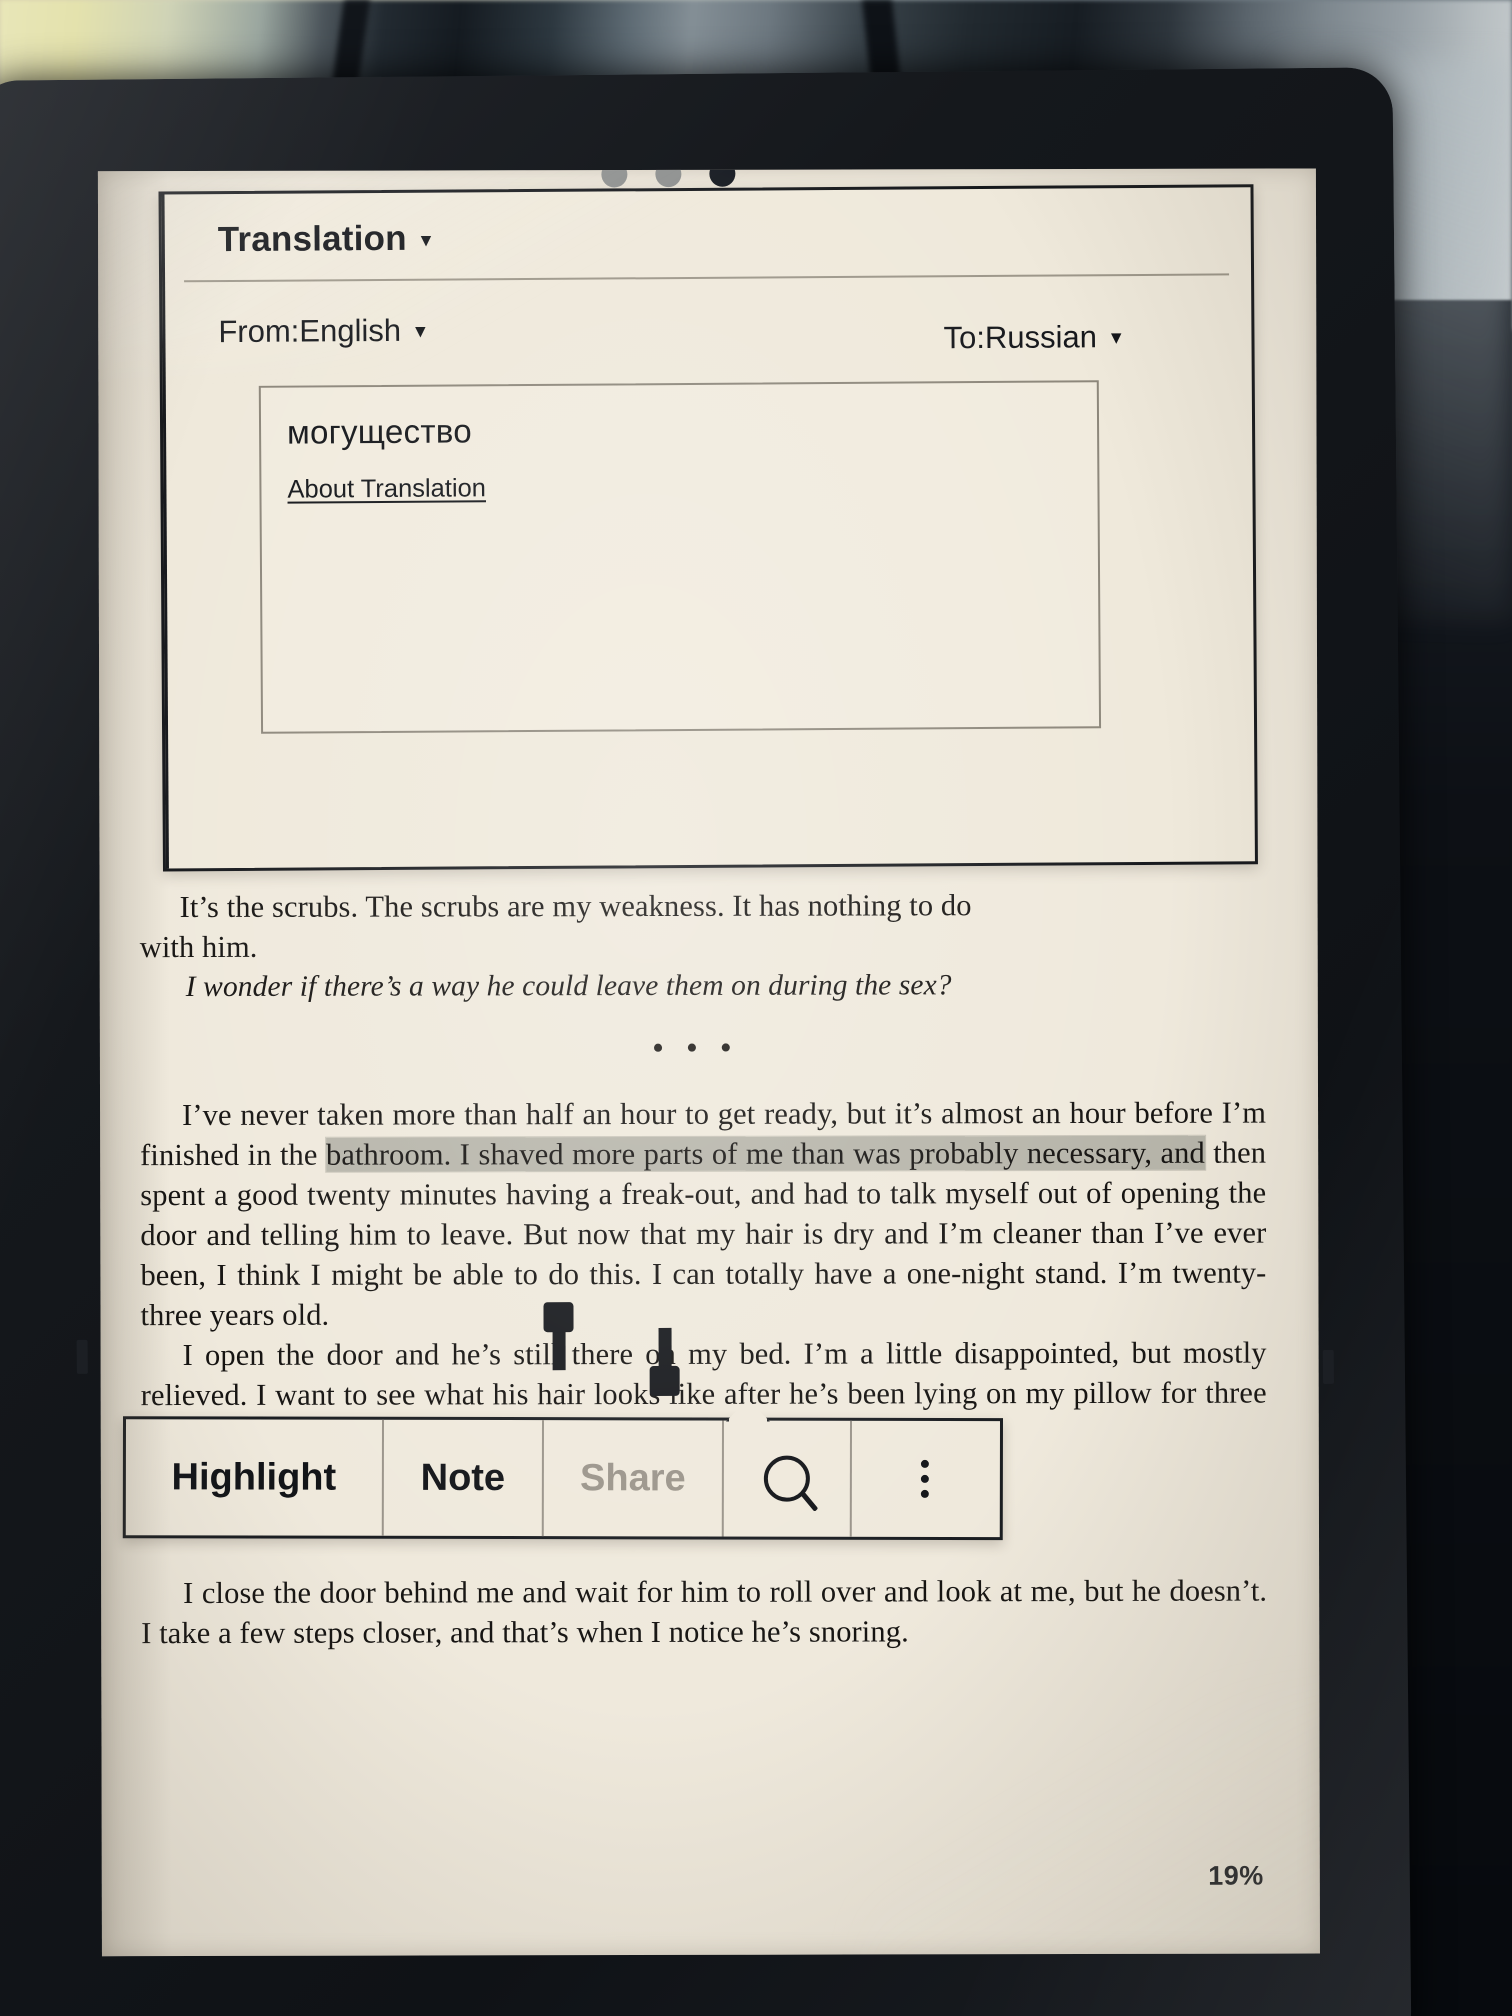 This screenshot has width=1512, height=2016. I want to click on section-break-glyphs: •••, so click(703, 1048).